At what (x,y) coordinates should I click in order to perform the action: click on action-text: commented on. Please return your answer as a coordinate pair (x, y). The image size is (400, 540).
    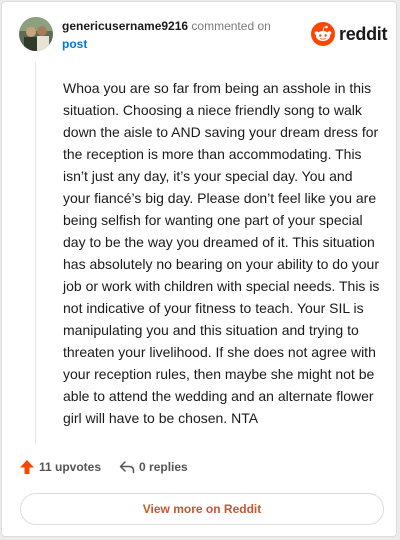
    Looking at the image, I should click on (231, 26).